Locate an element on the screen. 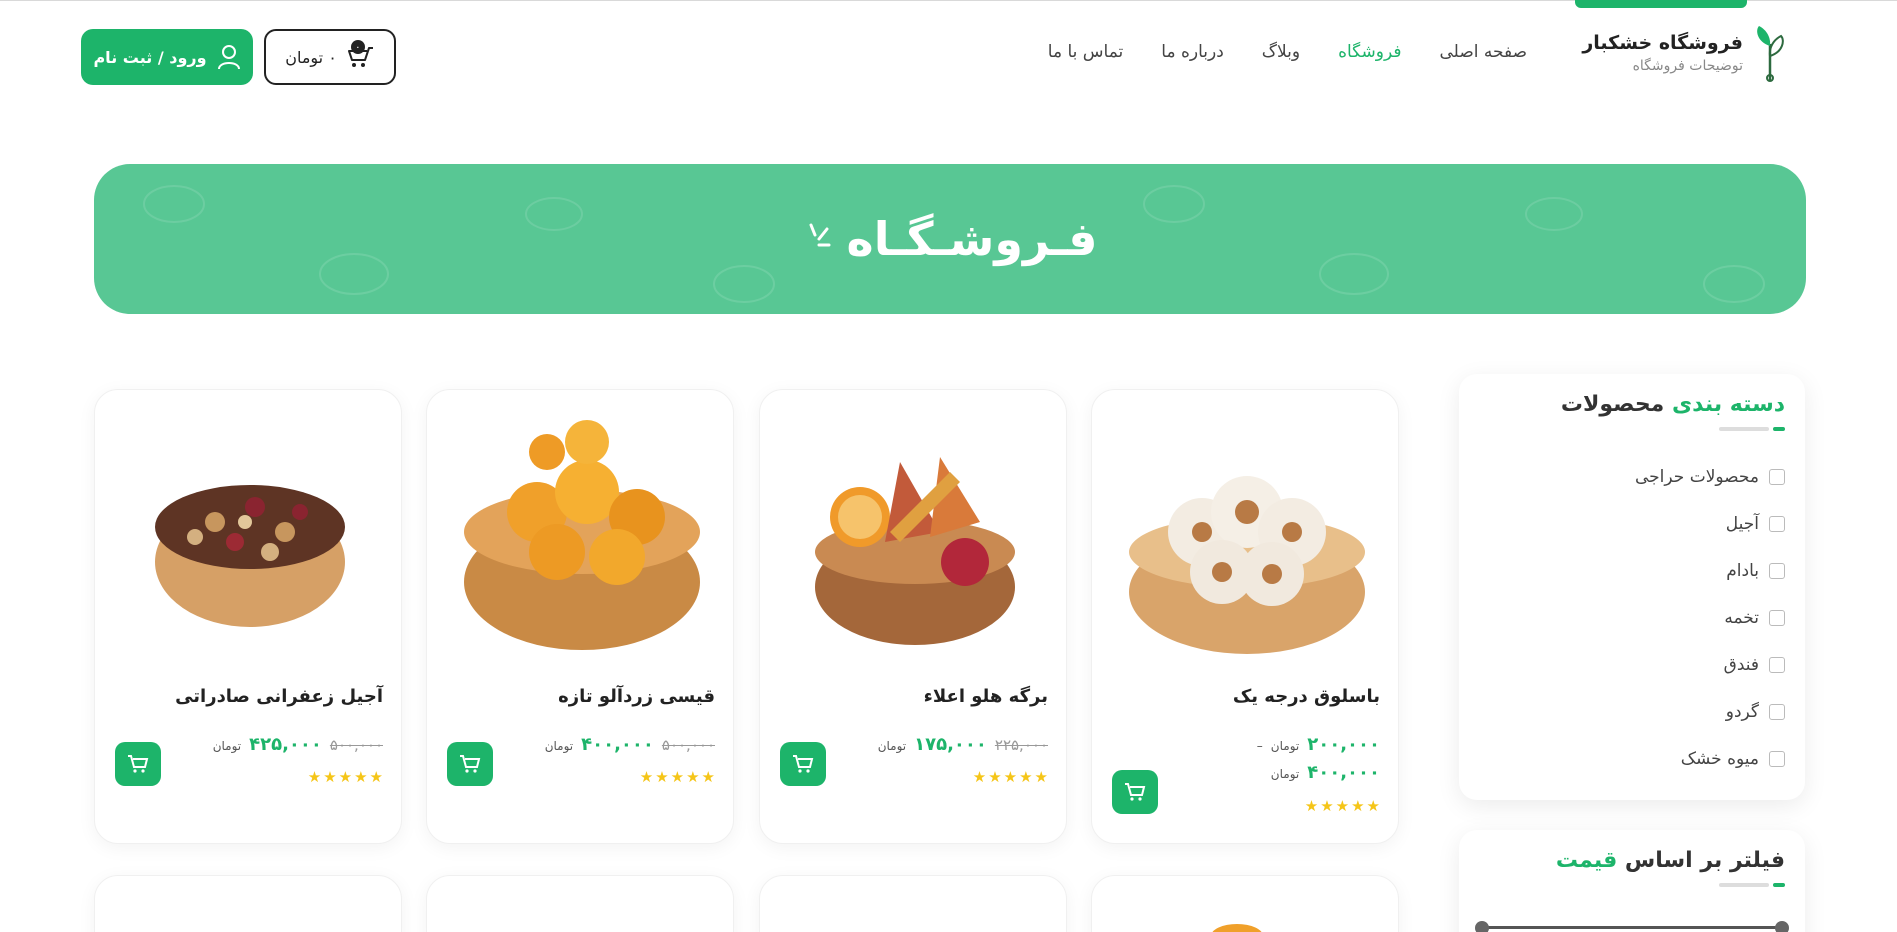 This screenshot has height=932, width=1897. slider-handle-min is located at coordinates (1482, 926).